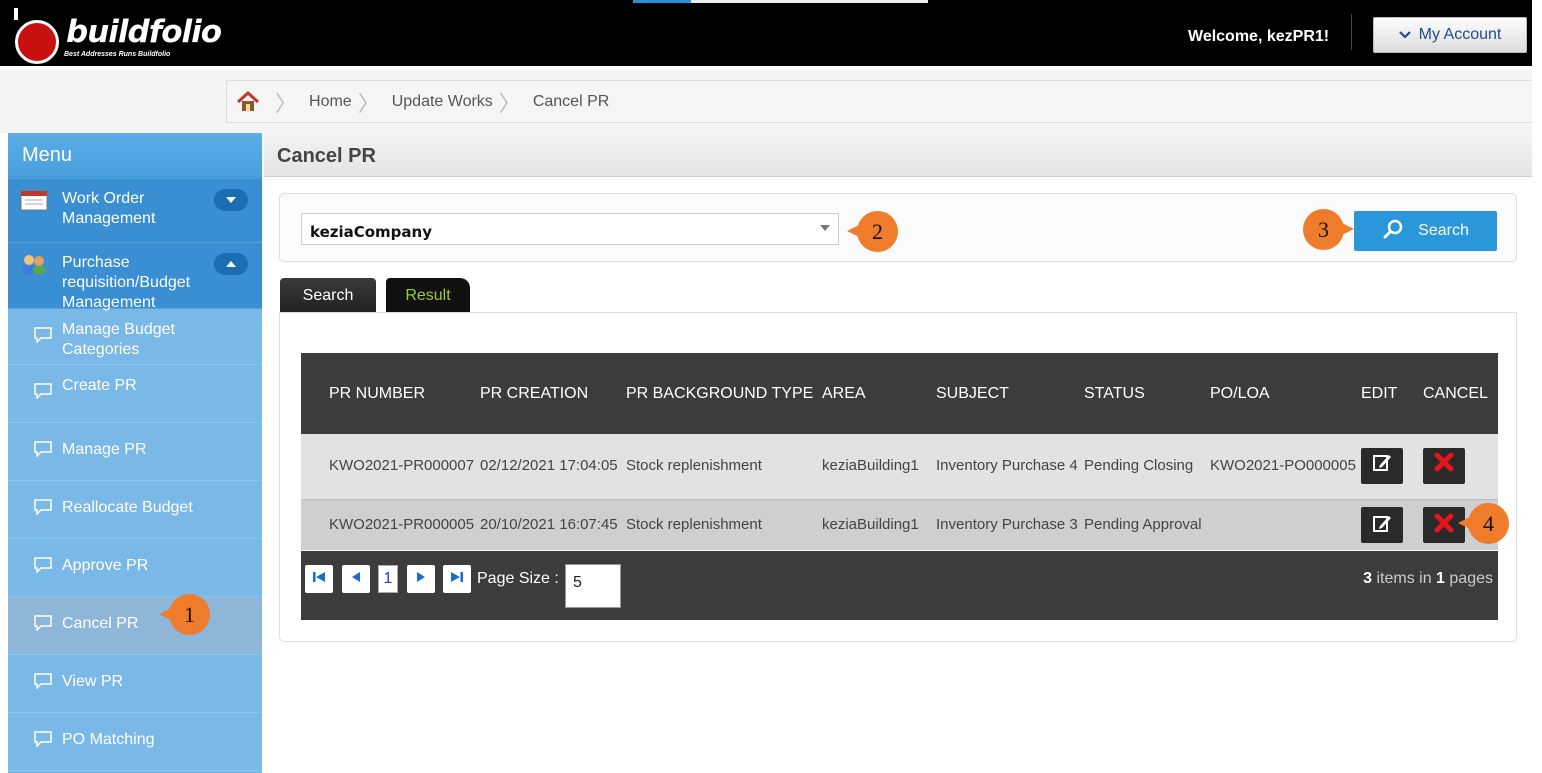 This screenshot has height=773, width=1542. I want to click on tab-result: Result, so click(428, 295).